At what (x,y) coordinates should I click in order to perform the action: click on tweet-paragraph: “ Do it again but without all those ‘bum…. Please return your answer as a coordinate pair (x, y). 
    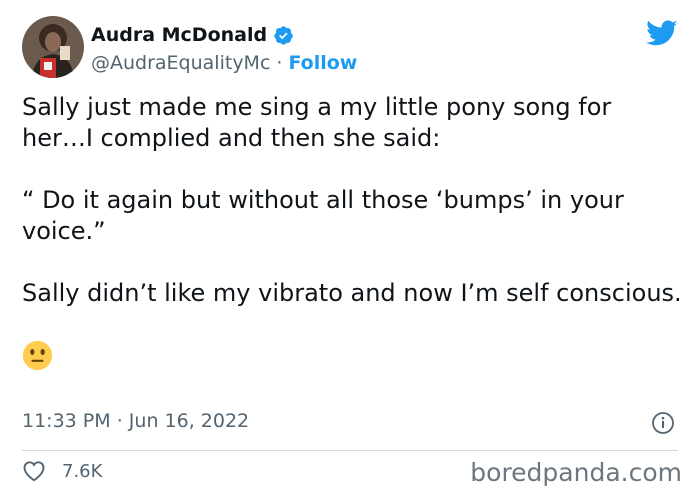
    Looking at the image, I should click on (323, 215).